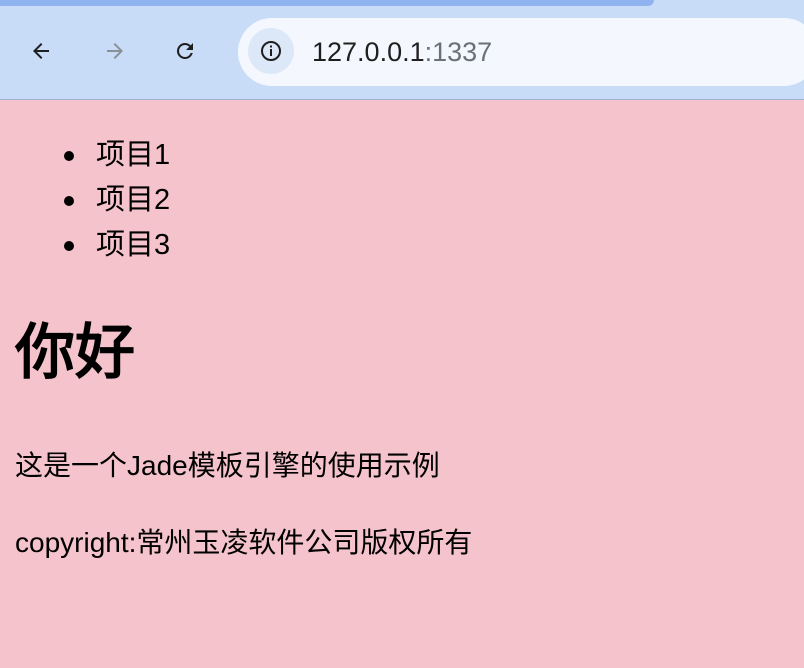 Image resolution: width=804 pixels, height=668 pixels. I want to click on address-bar: 127.0.0.1:1337, so click(521, 52).